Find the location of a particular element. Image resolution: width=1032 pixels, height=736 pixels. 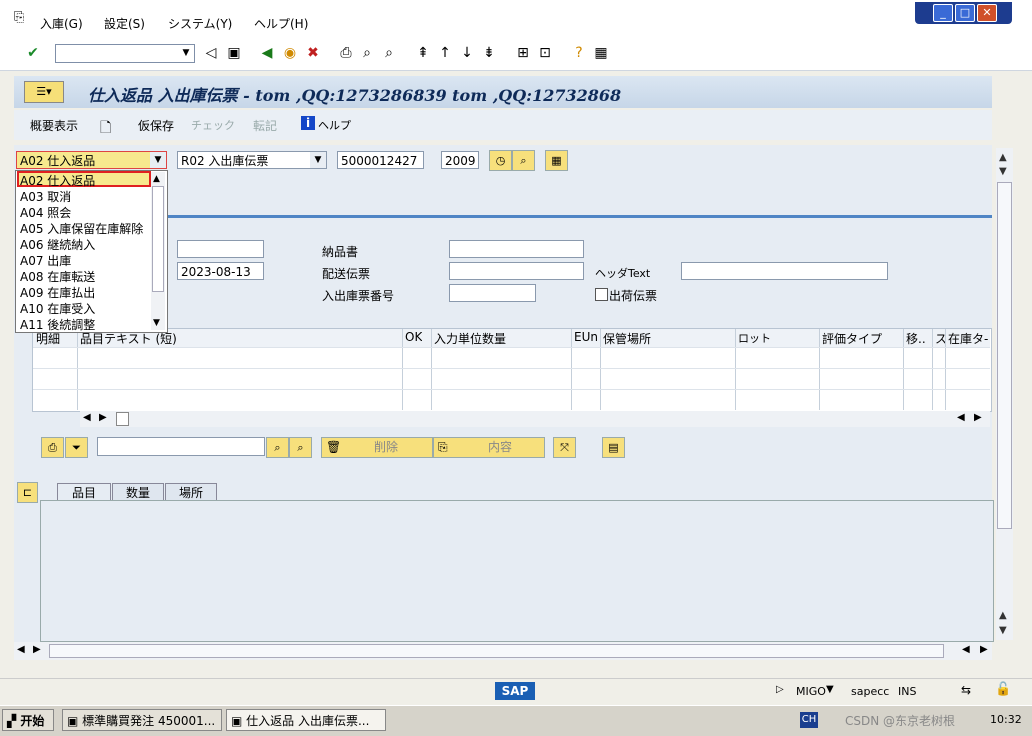

grid-icon: ▦ is located at coordinates (556, 160).